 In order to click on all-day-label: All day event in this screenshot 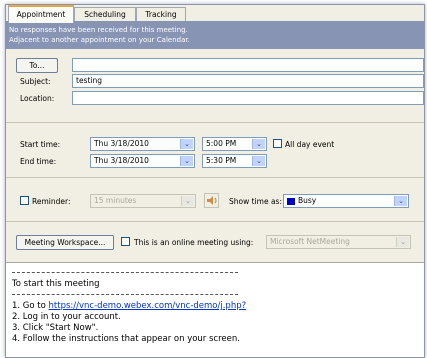, I will do `click(310, 144)`.